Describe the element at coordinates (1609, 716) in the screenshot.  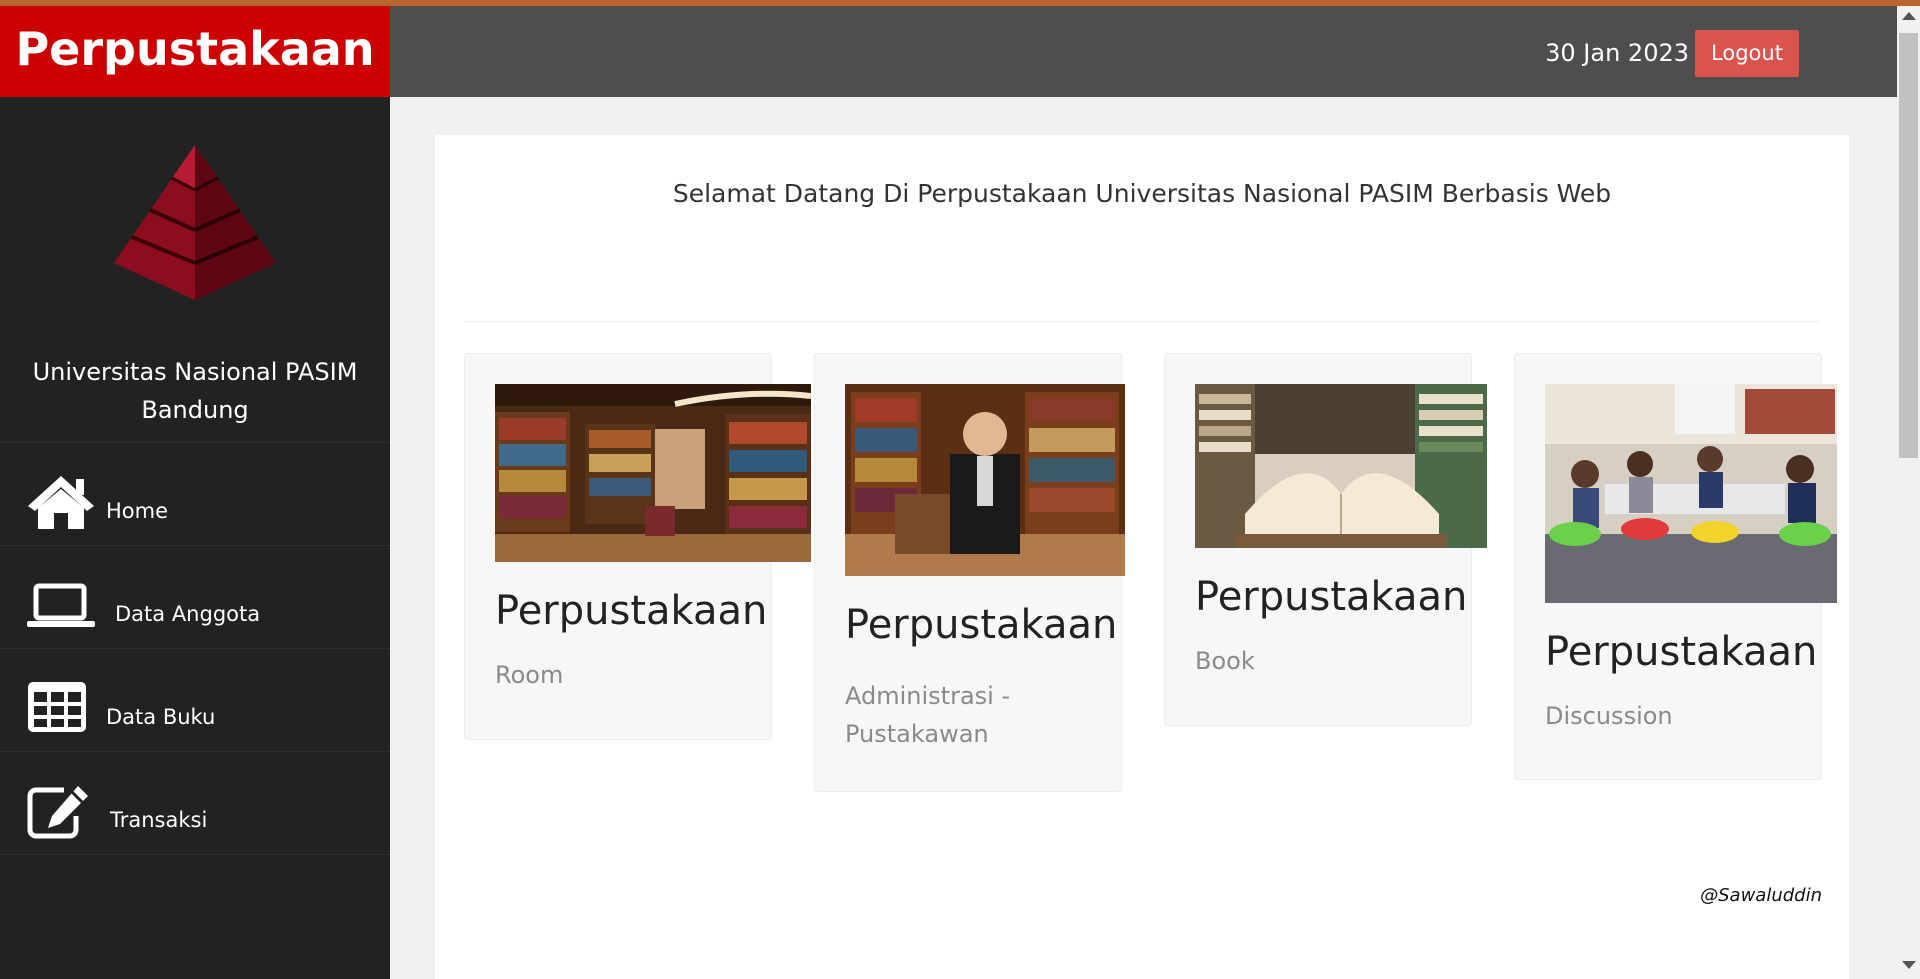
I see `card-subtitle: Discussion` at that location.